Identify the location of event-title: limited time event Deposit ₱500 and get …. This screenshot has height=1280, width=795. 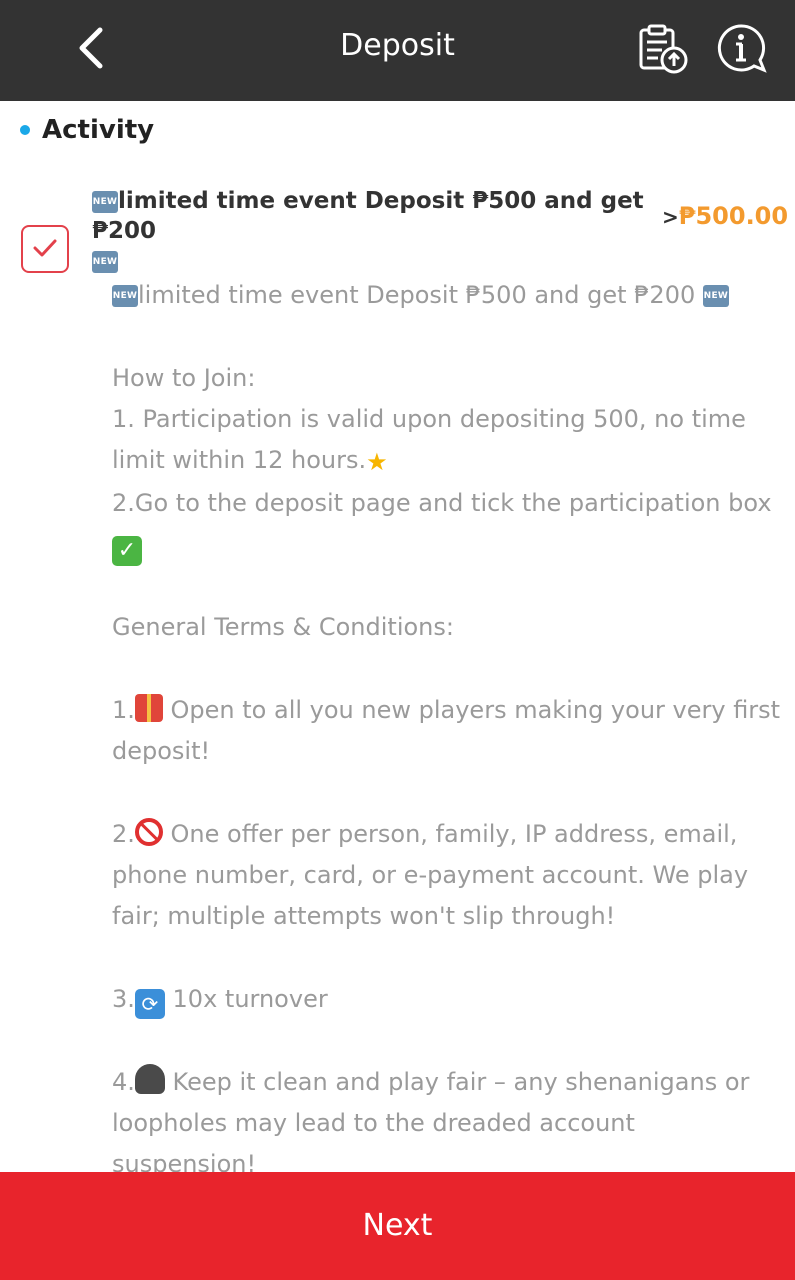
(368, 216).